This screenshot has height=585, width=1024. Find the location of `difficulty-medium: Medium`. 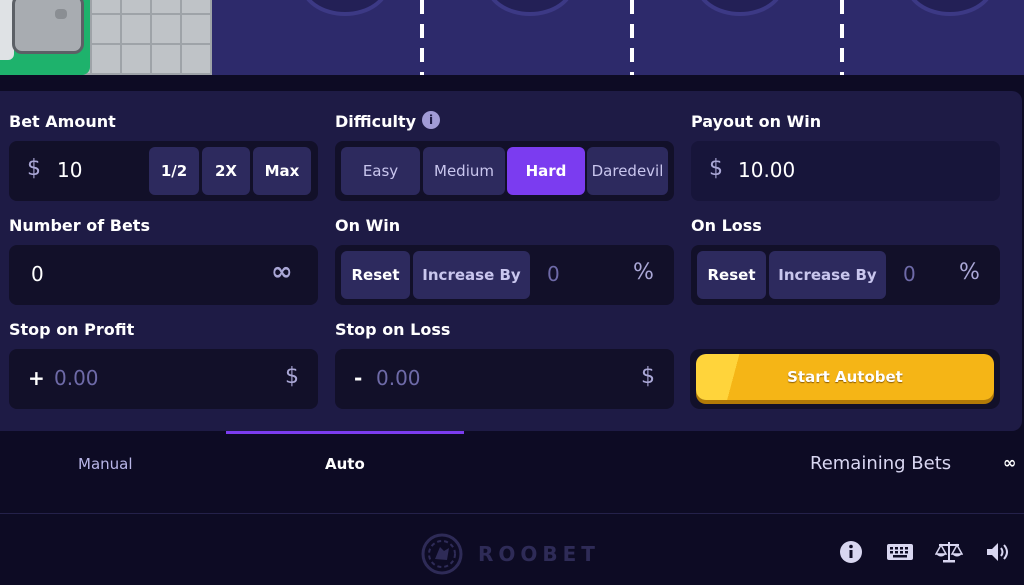

difficulty-medium: Medium is located at coordinates (464, 171).